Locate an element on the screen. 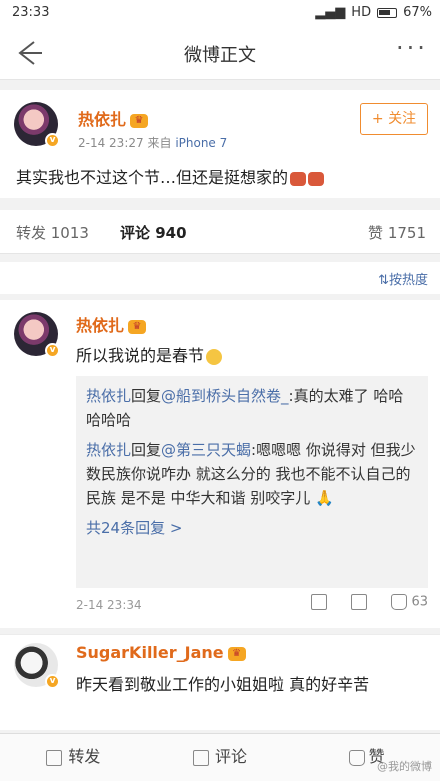 The height and width of the screenshot is (781, 440). post-username-wrap: 热依扎 ♛ is located at coordinates (113, 118).